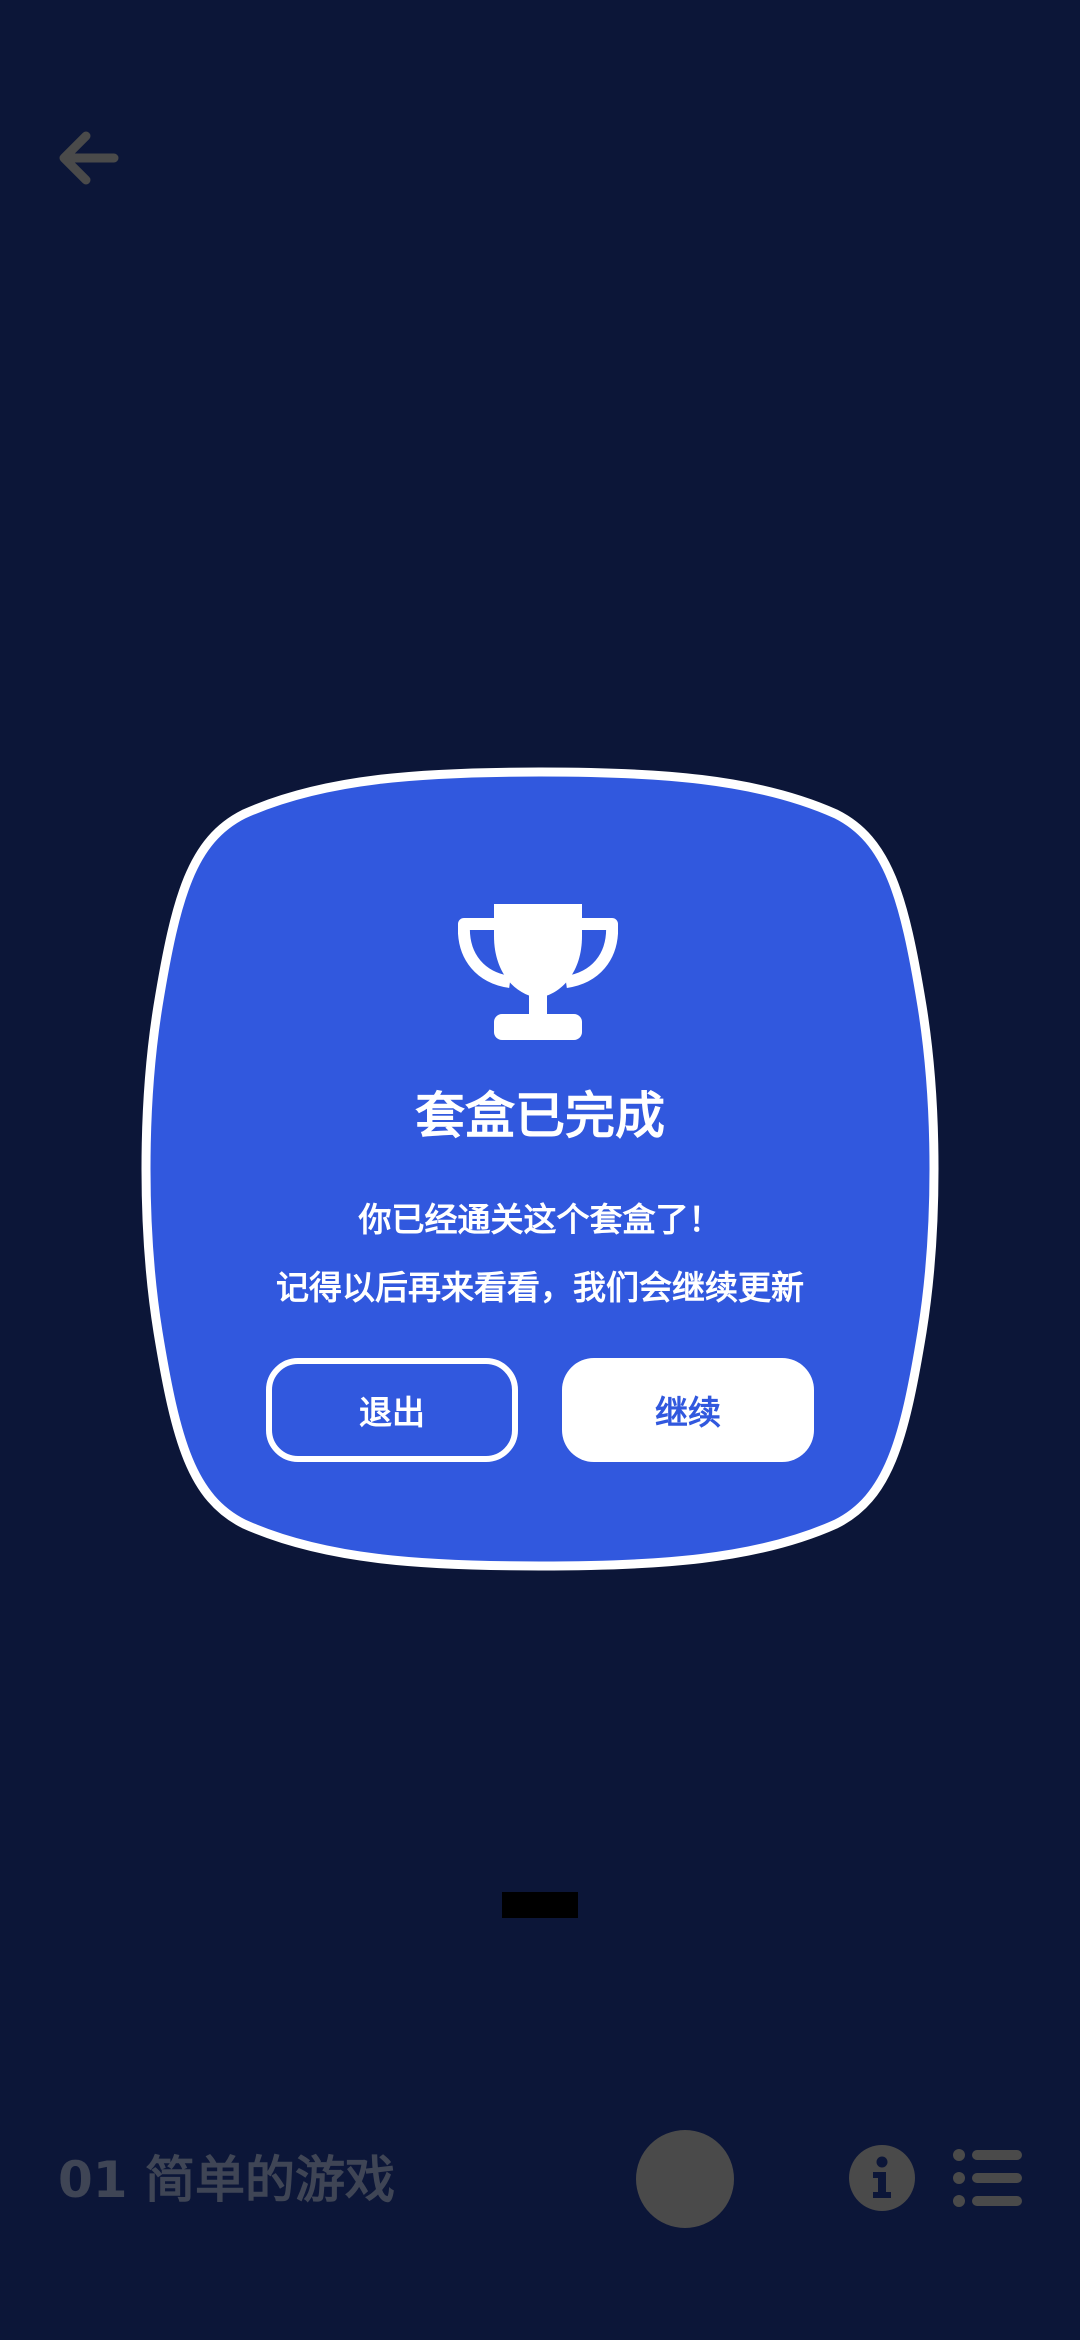 The width and height of the screenshot is (1080, 2340). What do you see at coordinates (988, 2178) in the screenshot?
I see `list-icon` at bounding box center [988, 2178].